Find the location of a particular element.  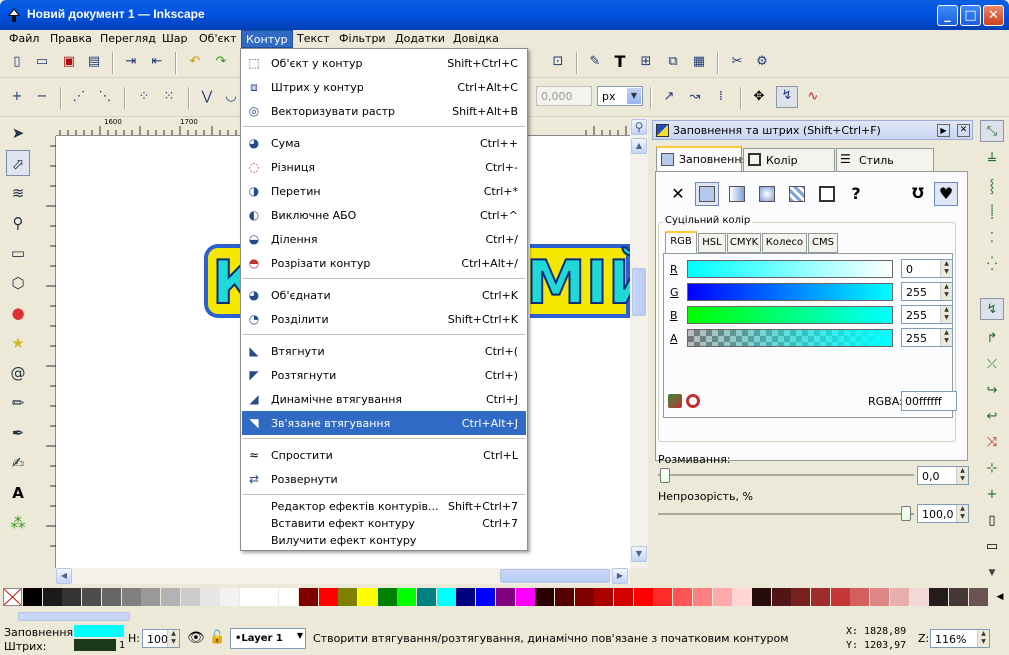

scroll-left-icon: ◀ is located at coordinates (64, 576).